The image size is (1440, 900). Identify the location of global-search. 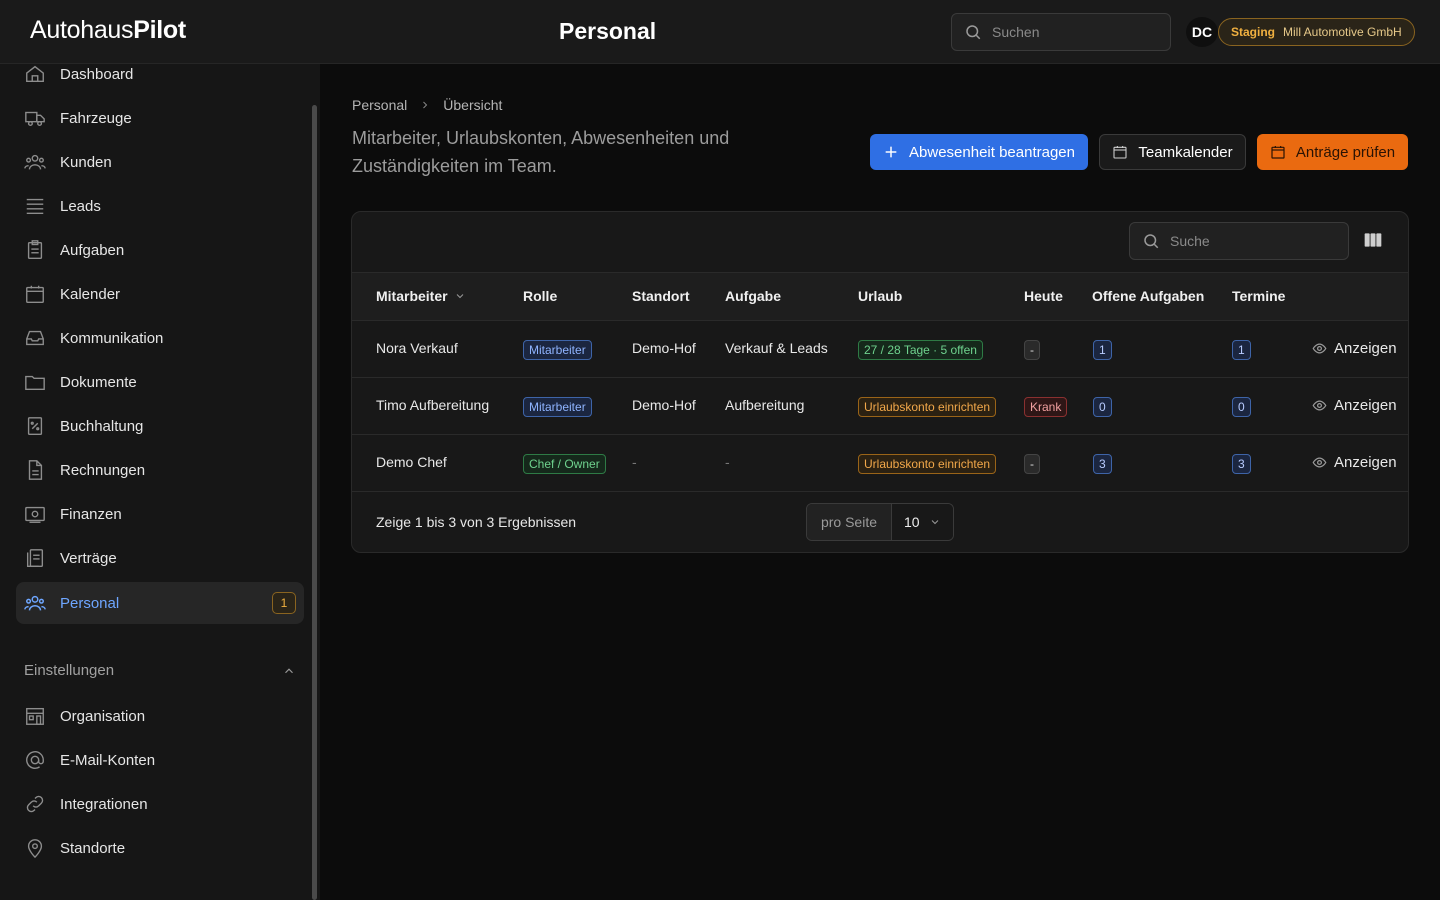
(1061, 32).